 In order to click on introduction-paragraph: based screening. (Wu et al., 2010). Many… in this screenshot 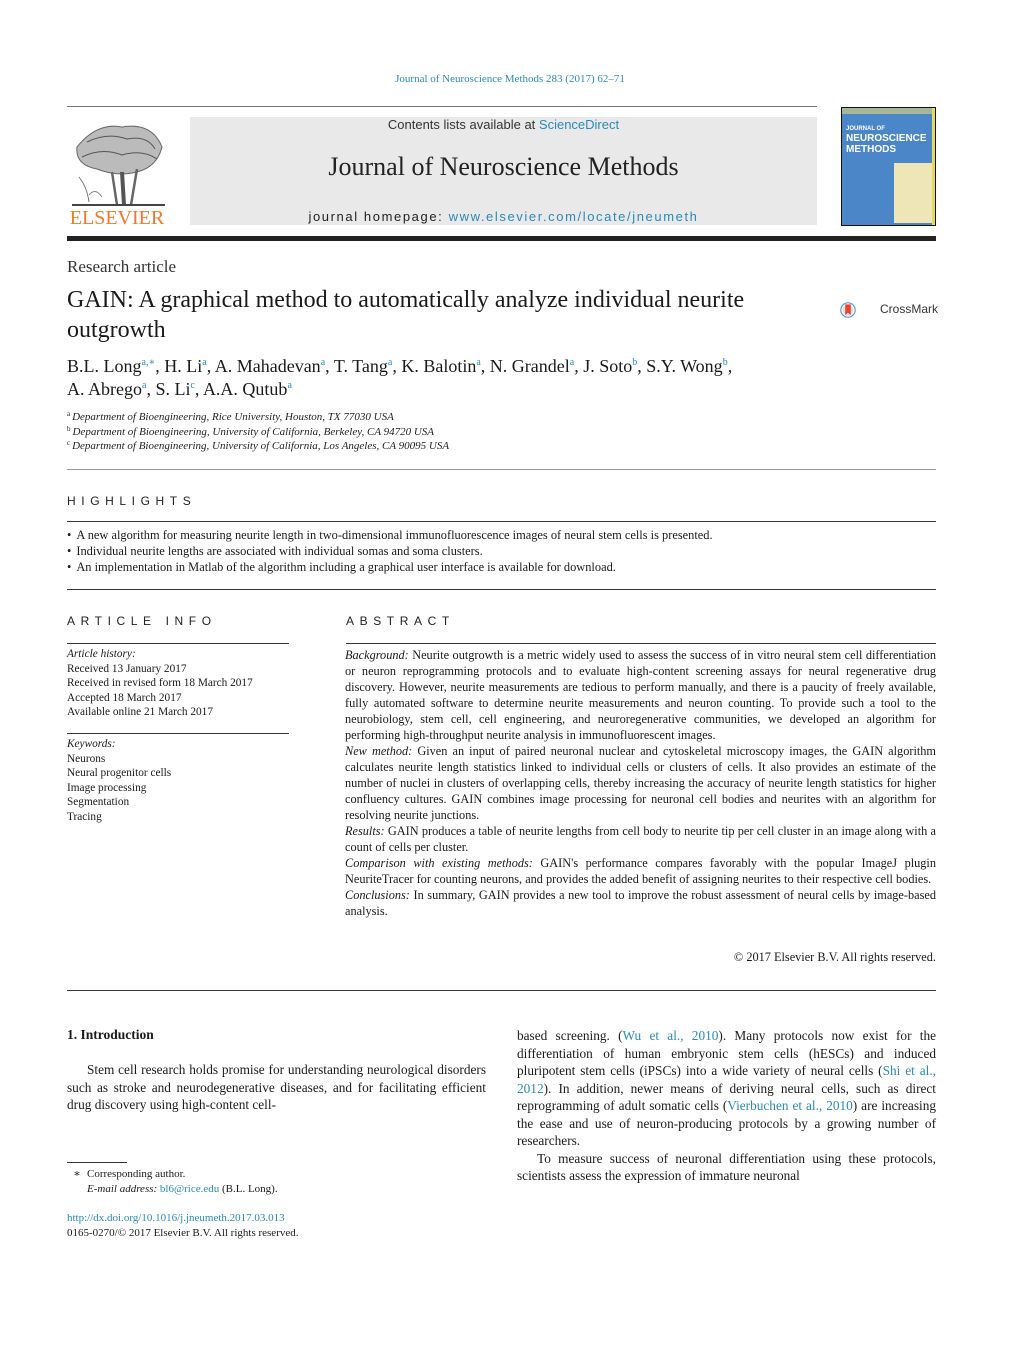, I will do `click(726, 1088)`.